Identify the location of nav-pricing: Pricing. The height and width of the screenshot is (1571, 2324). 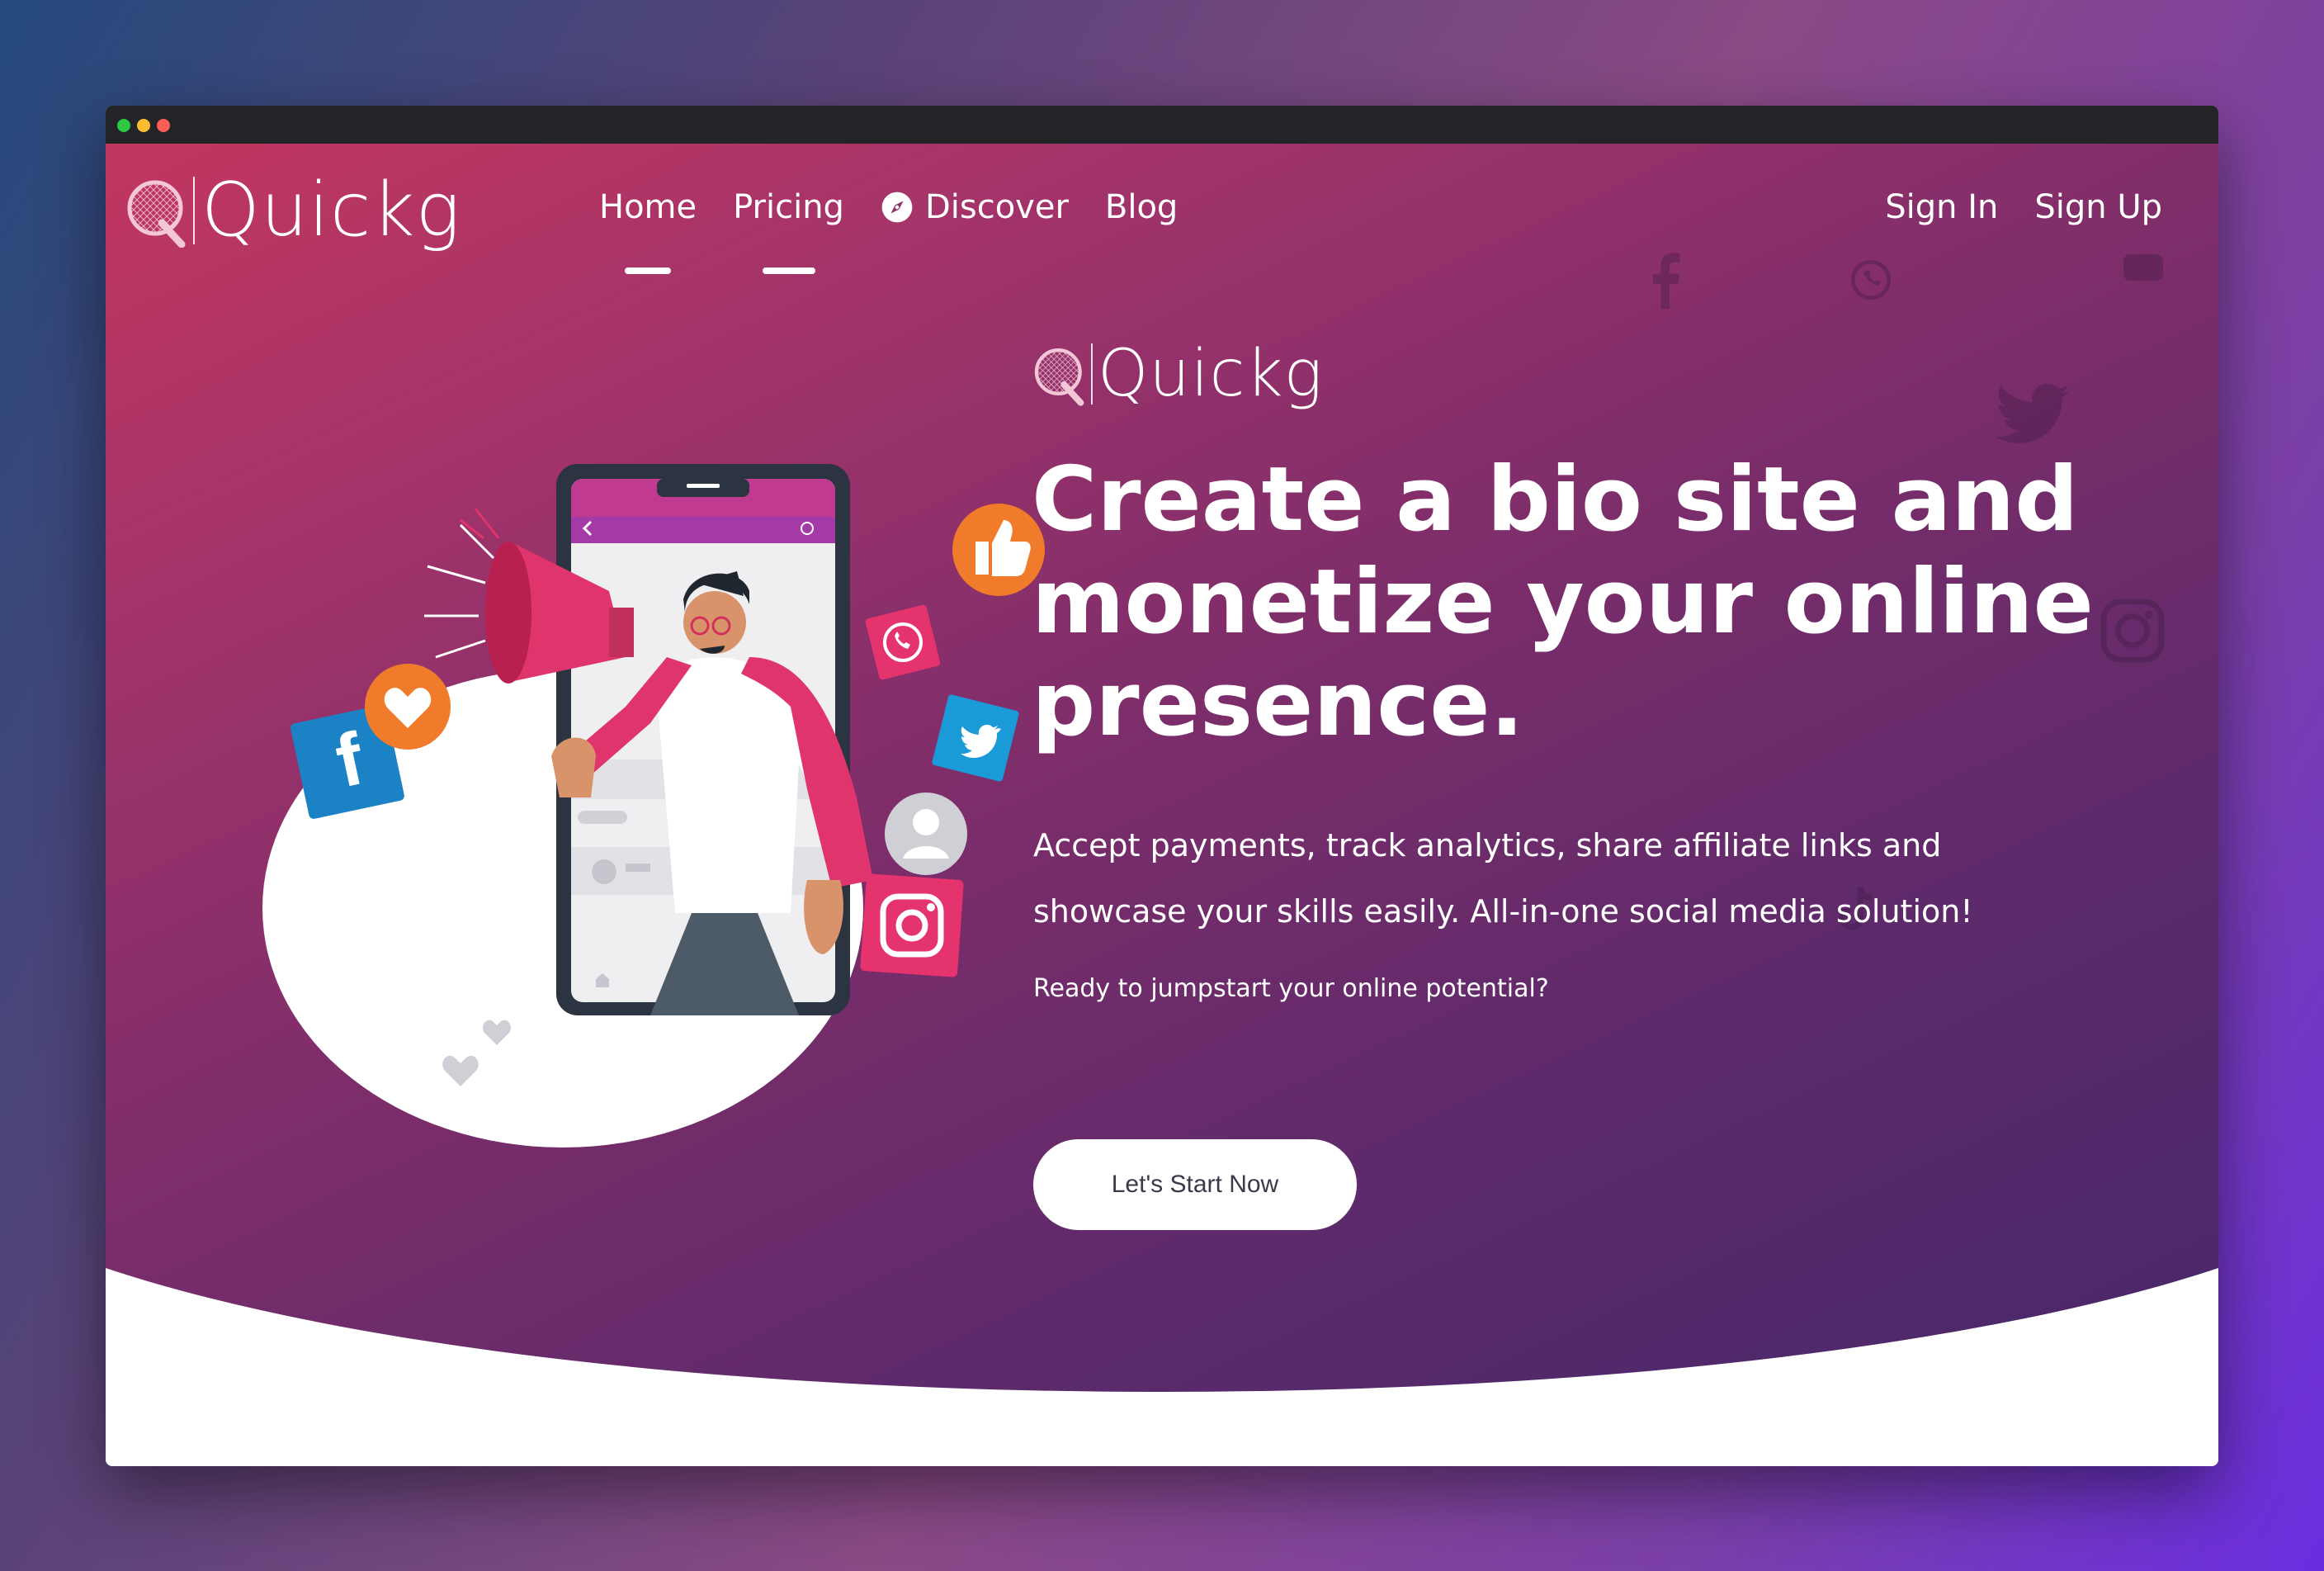
(788, 231).